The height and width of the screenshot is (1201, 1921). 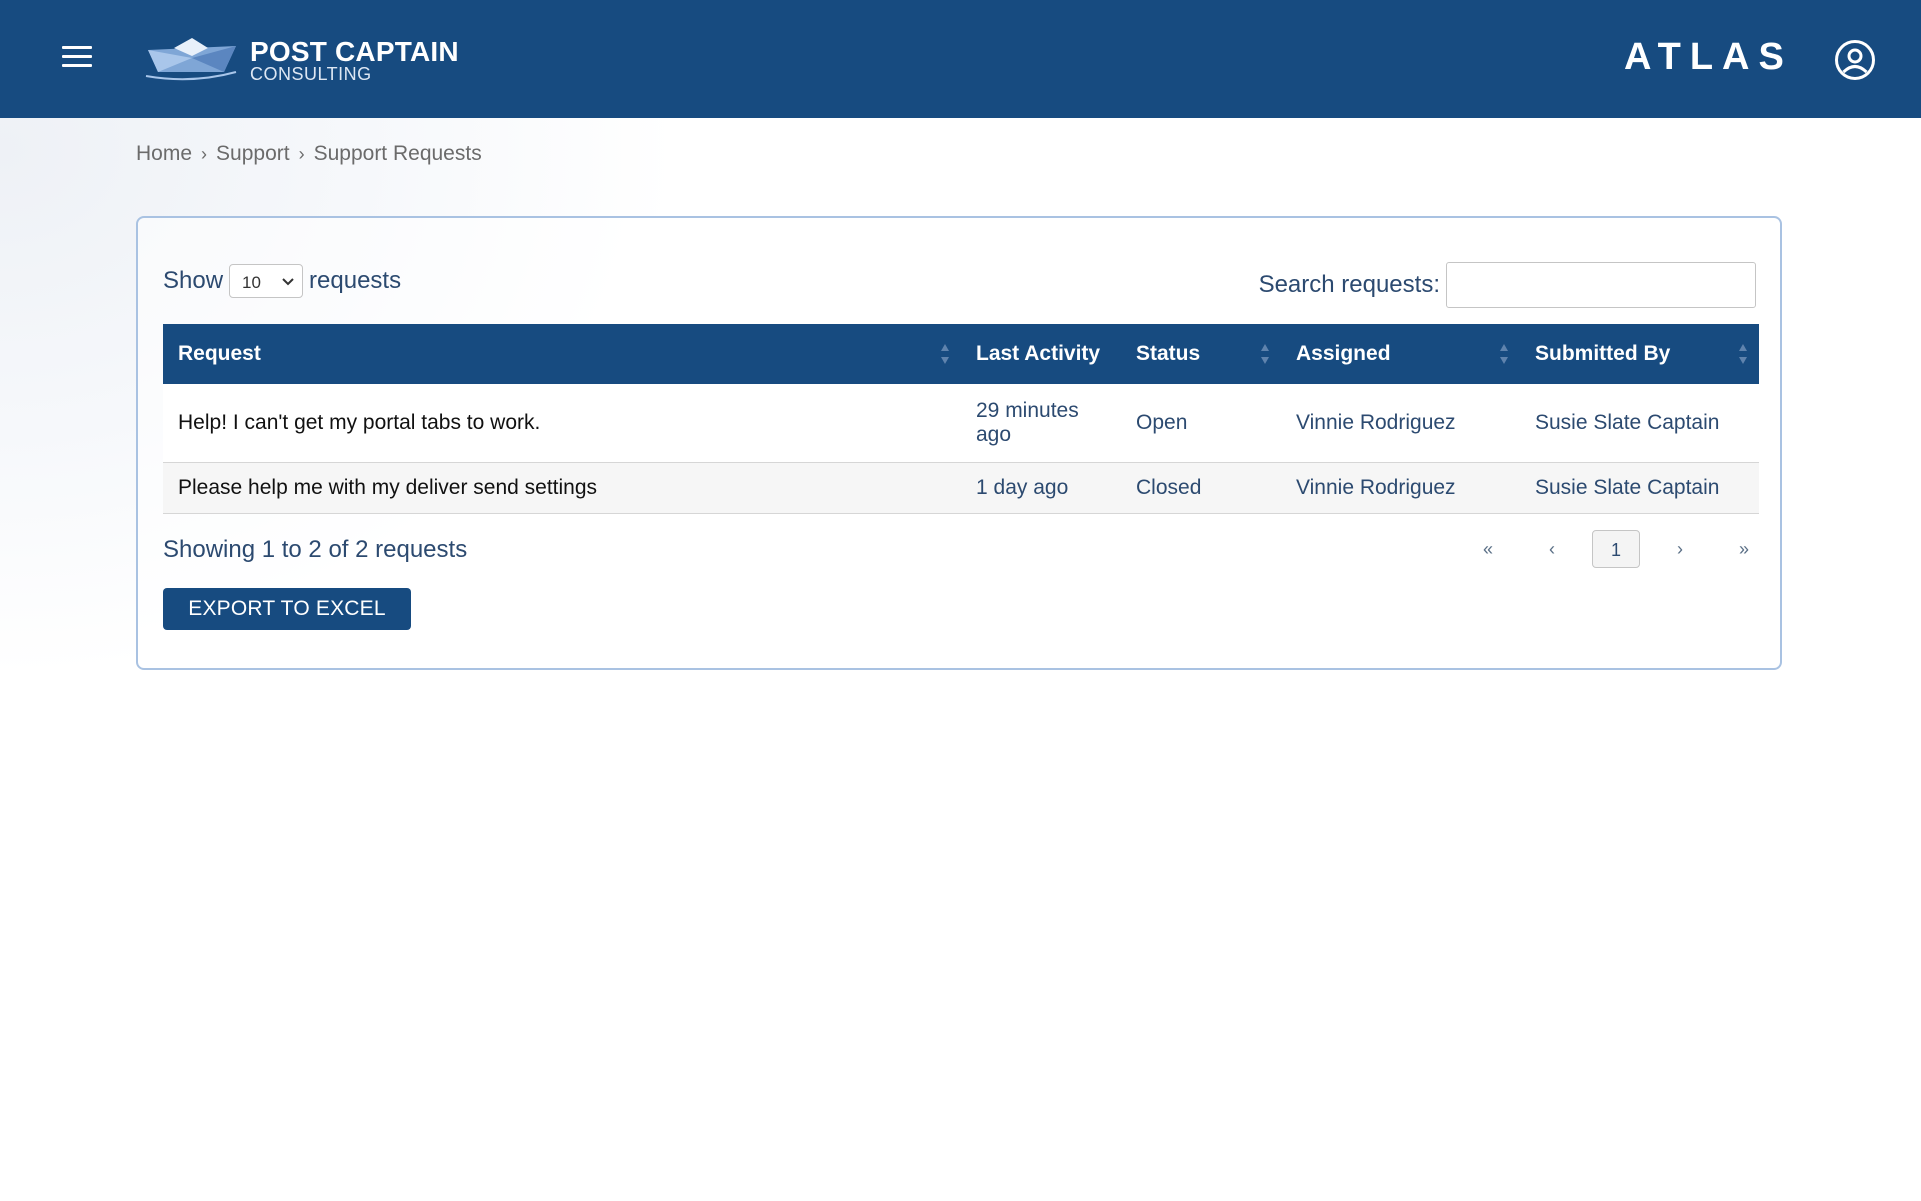 What do you see at coordinates (1041, 488) in the screenshot?
I see `cell-last-activity: 1 day ago` at bounding box center [1041, 488].